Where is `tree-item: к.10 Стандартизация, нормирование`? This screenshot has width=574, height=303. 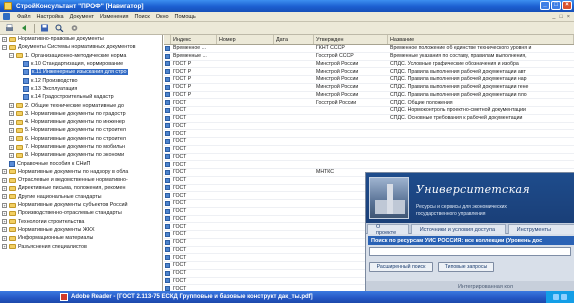 tree-item: к.10 Стандартизация, нормирование is located at coordinates (81, 64).